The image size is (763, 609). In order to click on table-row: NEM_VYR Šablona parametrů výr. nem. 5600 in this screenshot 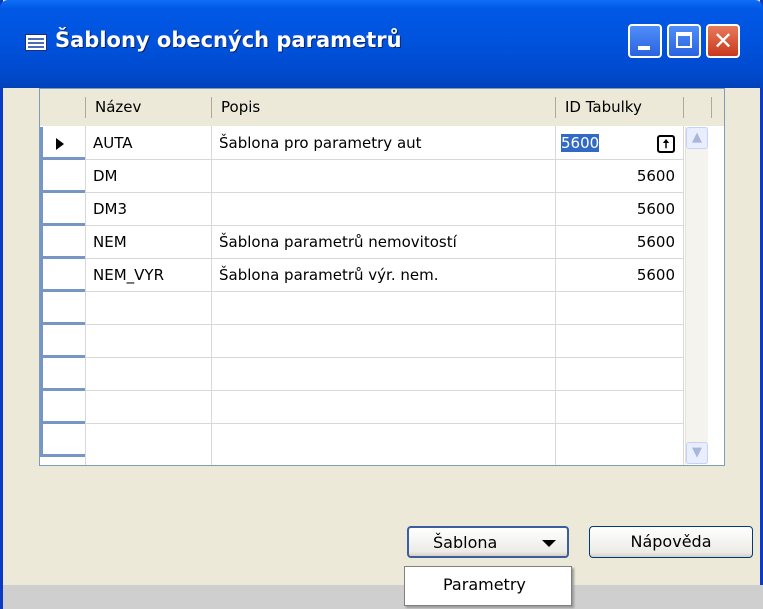, I will do `click(382, 275)`.